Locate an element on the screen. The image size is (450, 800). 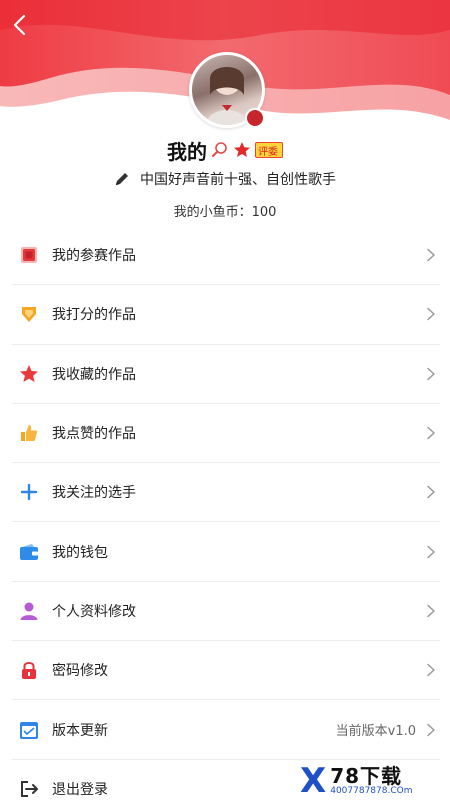
judge-badge: 评委 is located at coordinates (269, 150).